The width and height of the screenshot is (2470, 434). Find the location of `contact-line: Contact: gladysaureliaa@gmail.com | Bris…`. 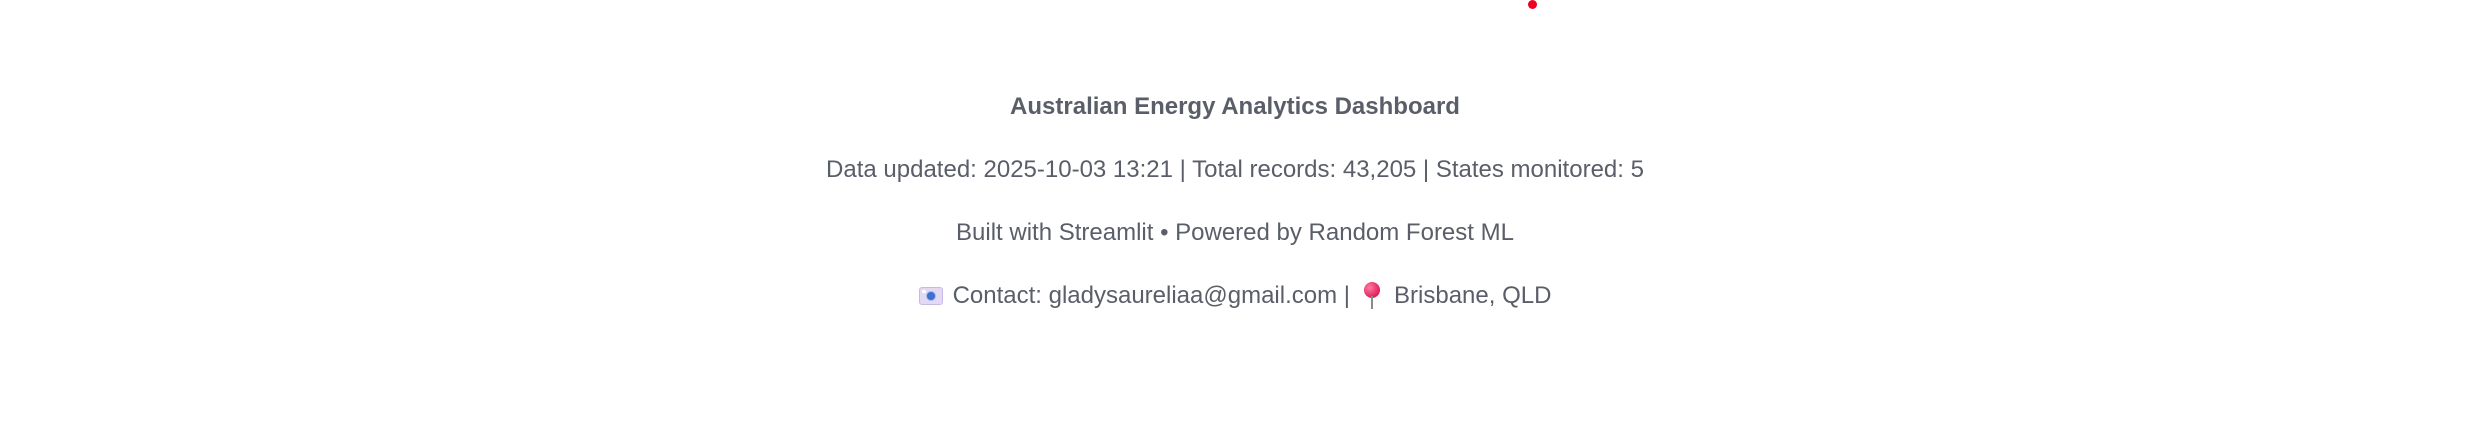

contact-line: Contact: gladysaureliaa@gmail.com | Bris… is located at coordinates (1235, 296).